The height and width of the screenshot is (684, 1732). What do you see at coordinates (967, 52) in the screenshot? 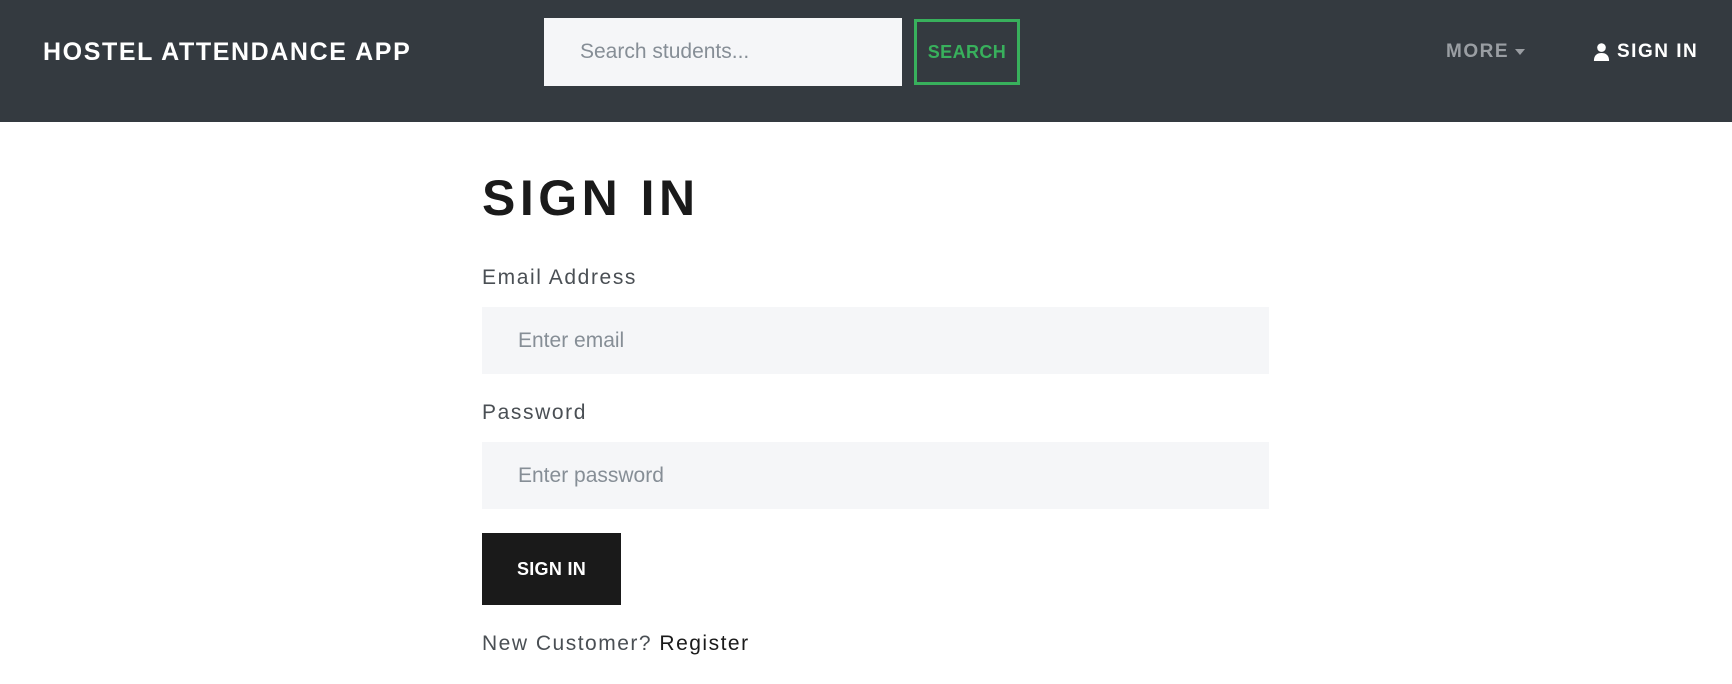
I see `search-button: SEARCH` at bounding box center [967, 52].